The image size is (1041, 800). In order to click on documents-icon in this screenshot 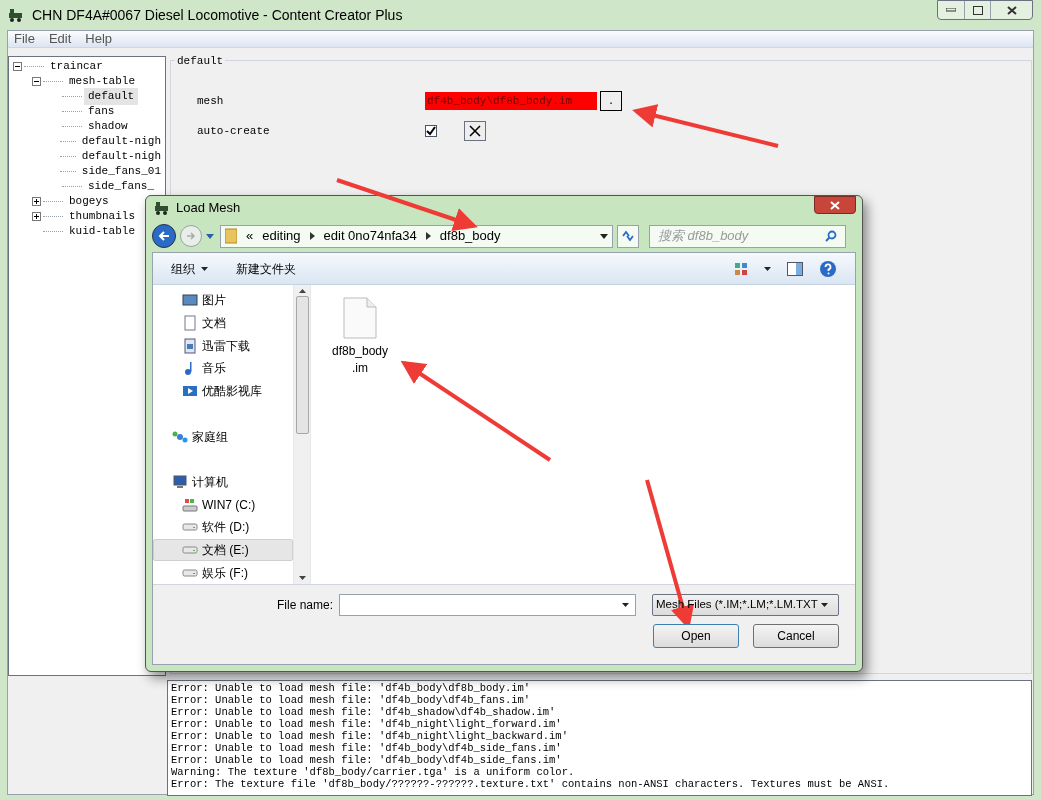, I will do `click(190, 322)`.